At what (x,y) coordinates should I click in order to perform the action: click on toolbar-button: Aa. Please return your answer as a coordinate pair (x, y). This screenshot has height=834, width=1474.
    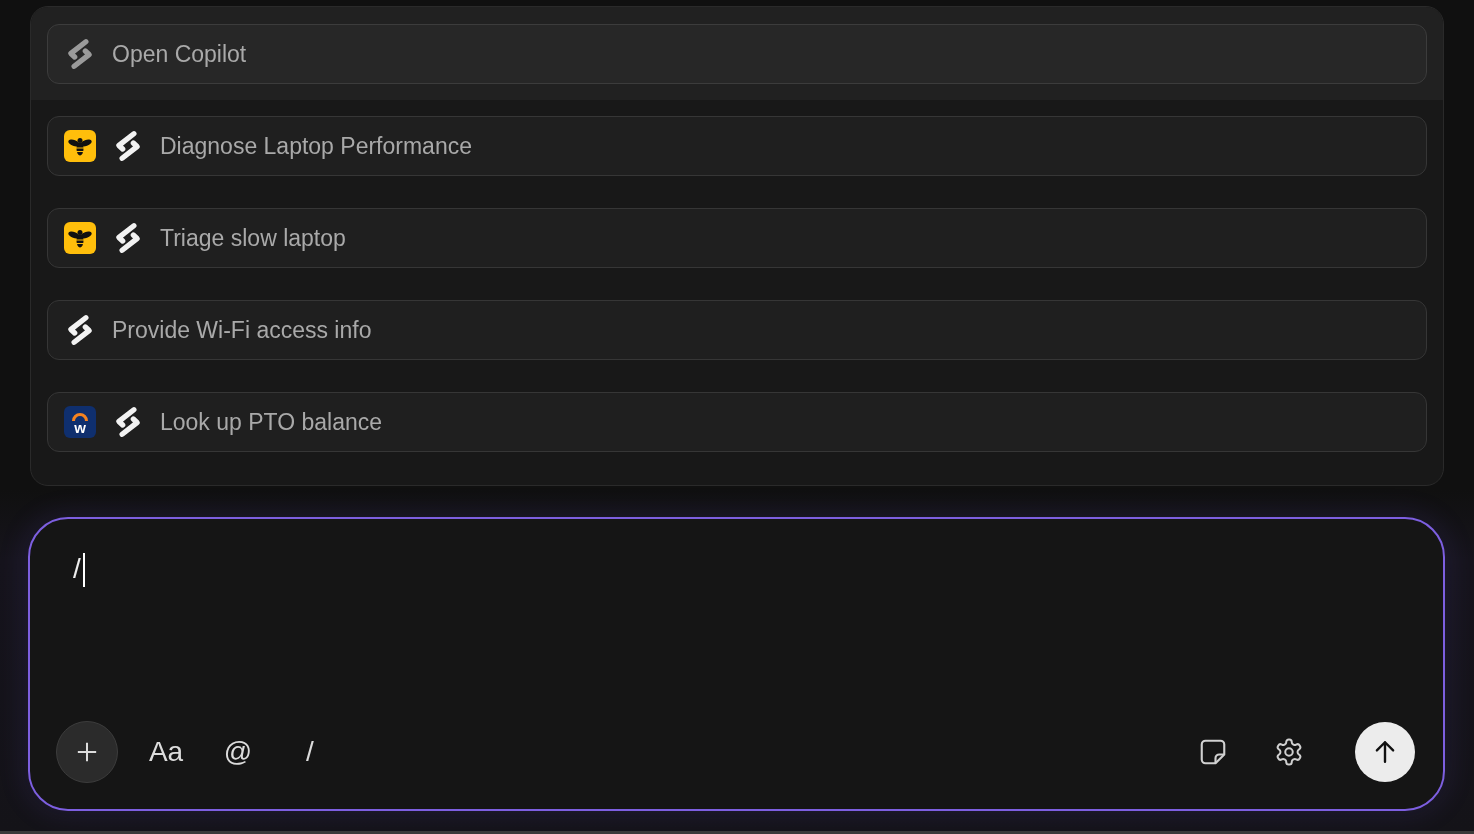
    Looking at the image, I should click on (166, 752).